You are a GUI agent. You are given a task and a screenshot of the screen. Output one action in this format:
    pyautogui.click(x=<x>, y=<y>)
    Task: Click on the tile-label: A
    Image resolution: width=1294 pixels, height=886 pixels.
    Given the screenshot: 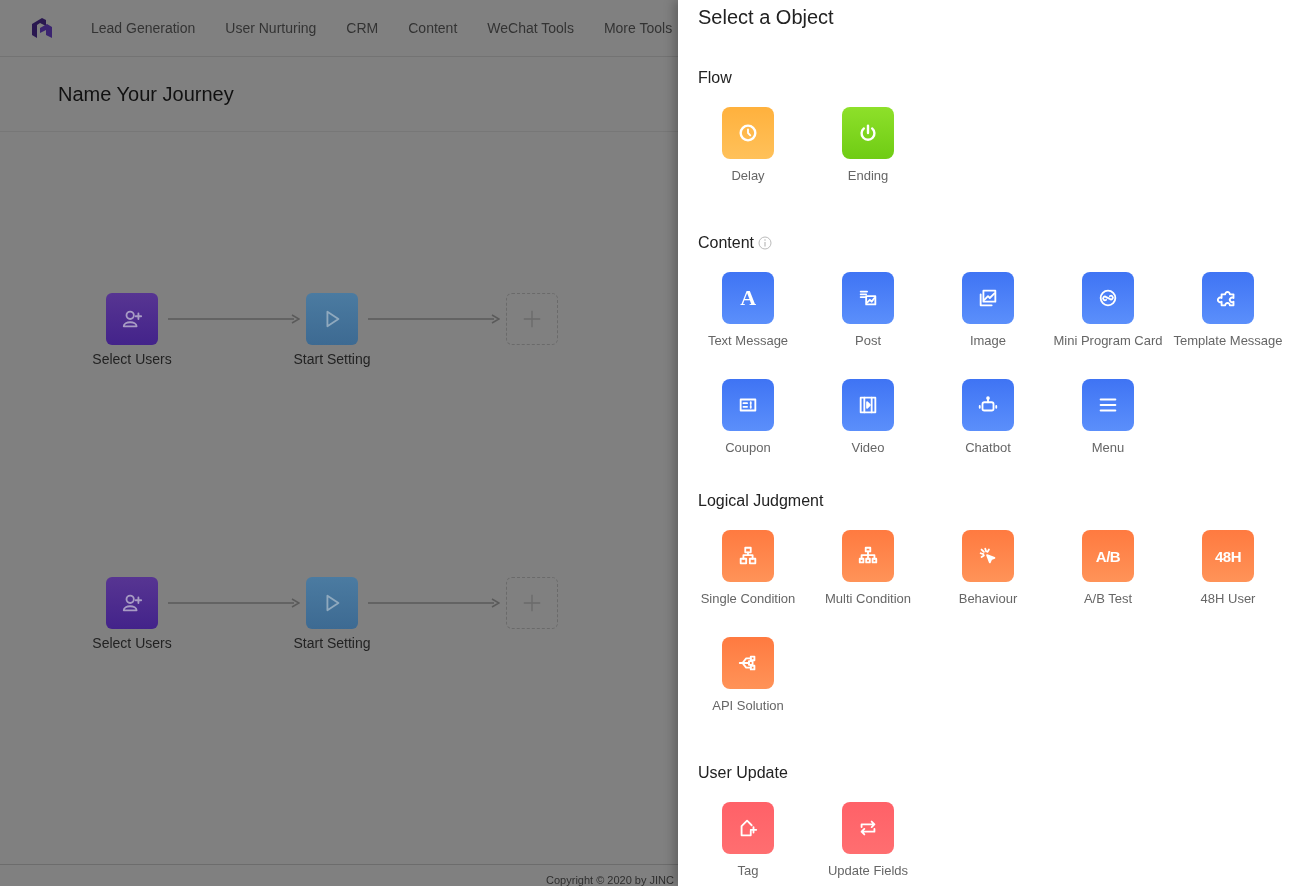 What is the action you would take?
    pyautogui.click(x=748, y=298)
    